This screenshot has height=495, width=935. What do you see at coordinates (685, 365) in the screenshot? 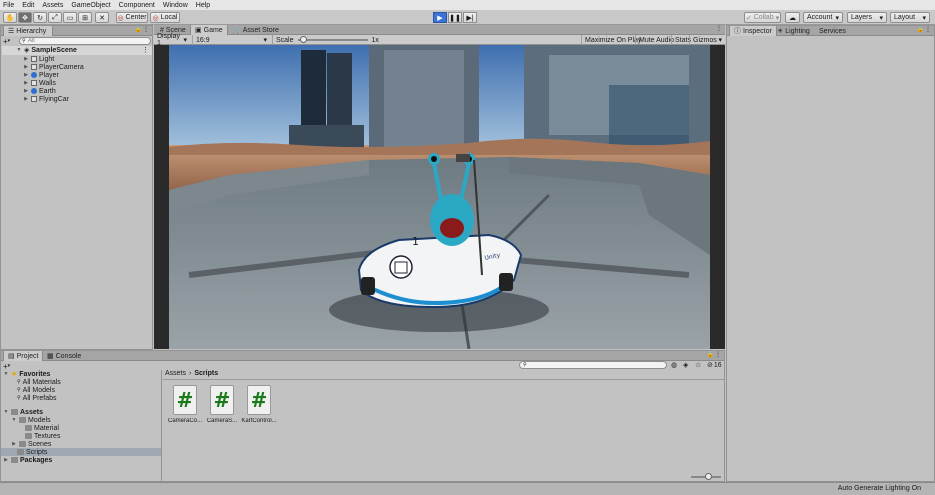
I see `filter-by-label-icon: ◈` at bounding box center [685, 365].